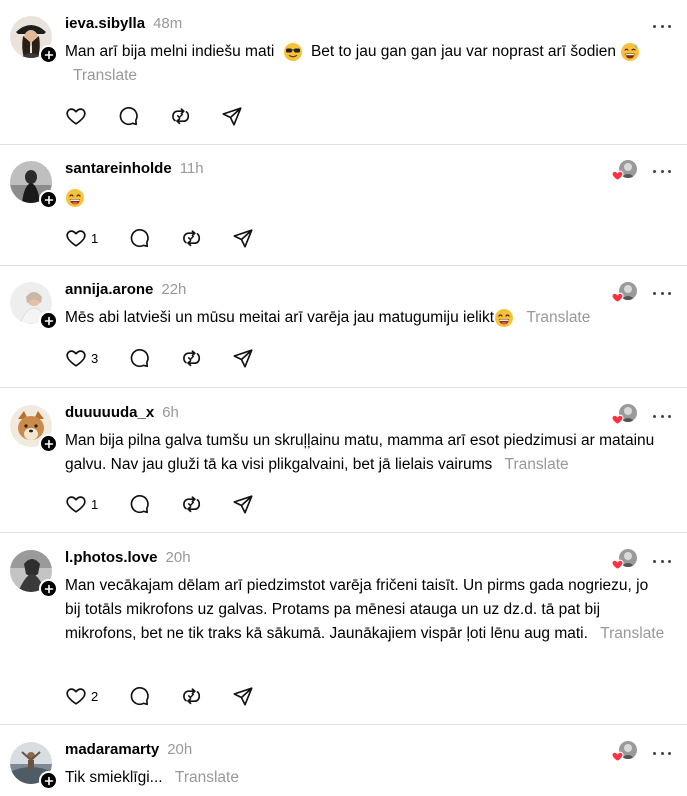 Image resolution: width=687 pixels, height=796 pixels. What do you see at coordinates (95, 696) in the screenshot?
I see `like-count: 2` at bounding box center [95, 696].